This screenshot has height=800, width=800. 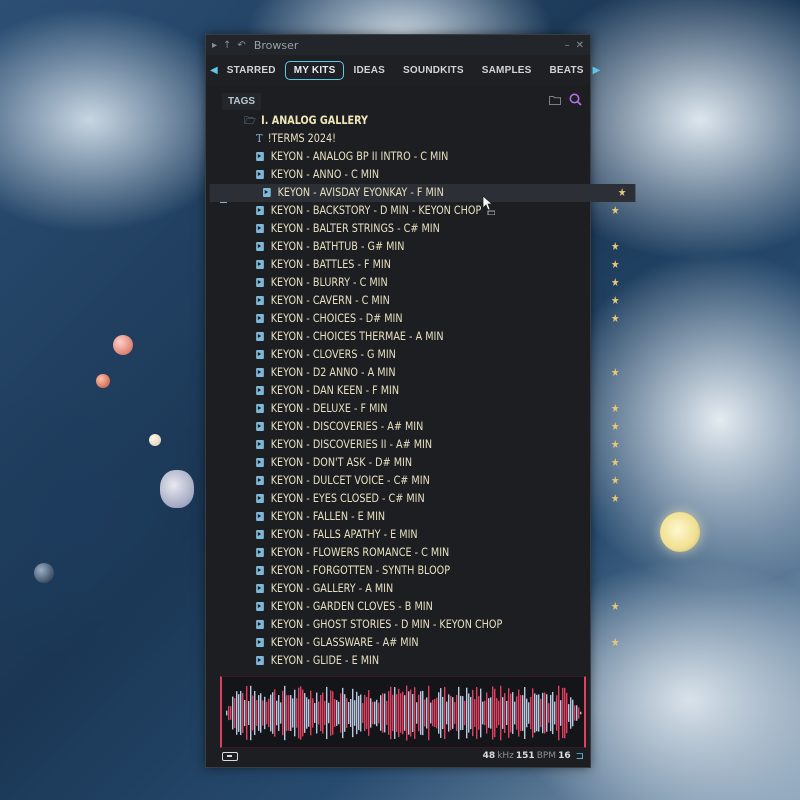 What do you see at coordinates (507, 70) in the screenshot?
I see `tab-samples: SAMPLES` at bounding box center [507, 70].